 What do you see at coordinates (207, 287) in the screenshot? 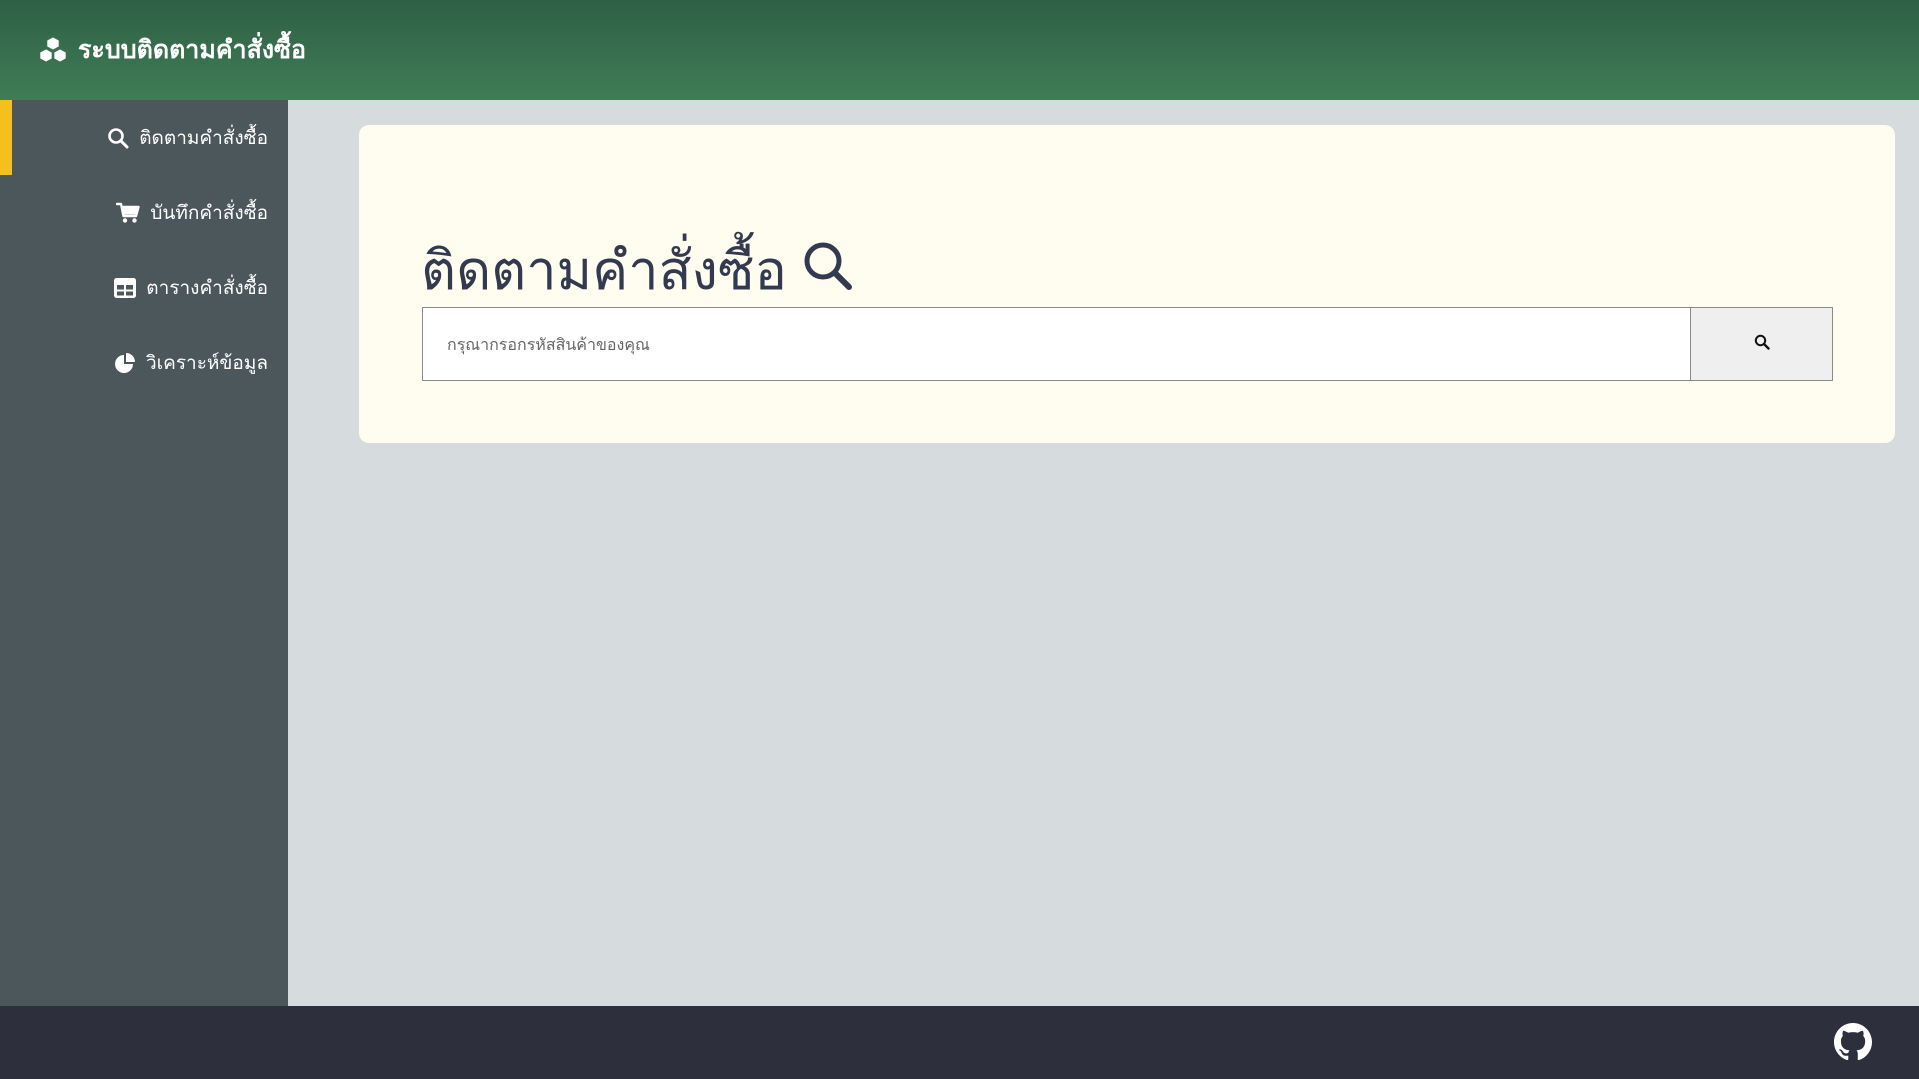
I see `sidebar-item-label: ตารางคำสั่งซื้อ` at bounding box center [207, 287].